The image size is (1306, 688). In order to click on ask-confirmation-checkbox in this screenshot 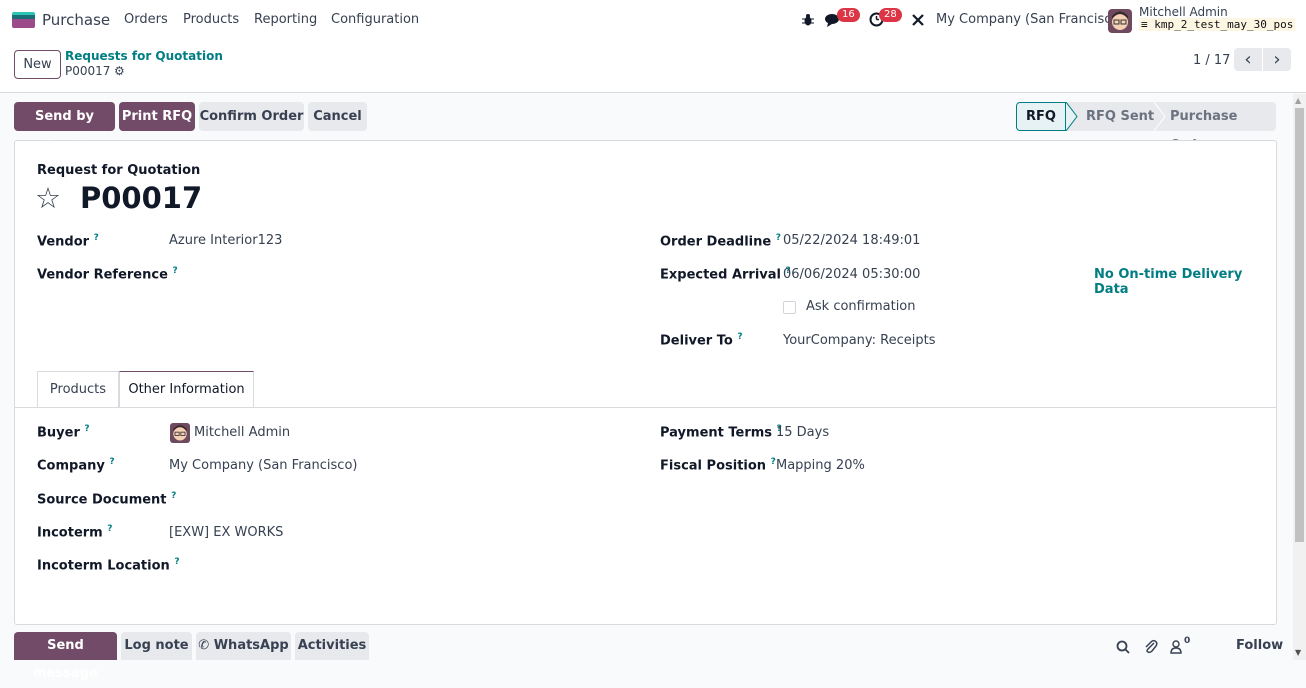, I will do `click(789, 307)`.